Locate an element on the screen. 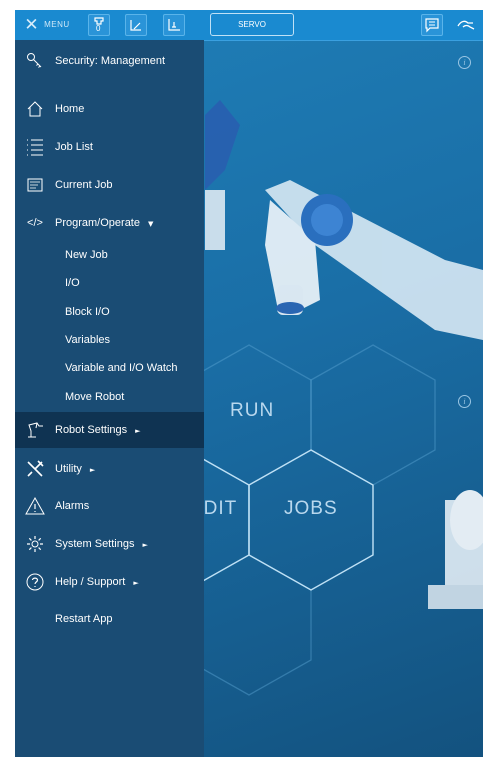  menu-item-block-io: Block I/O is located at coordinates (109, 312).